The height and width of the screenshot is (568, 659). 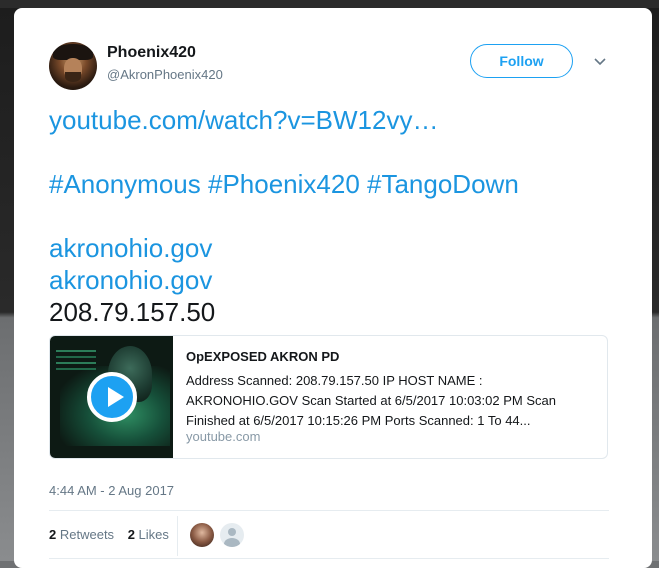 I want to click on stats-separator, so click(x=177, y=536).